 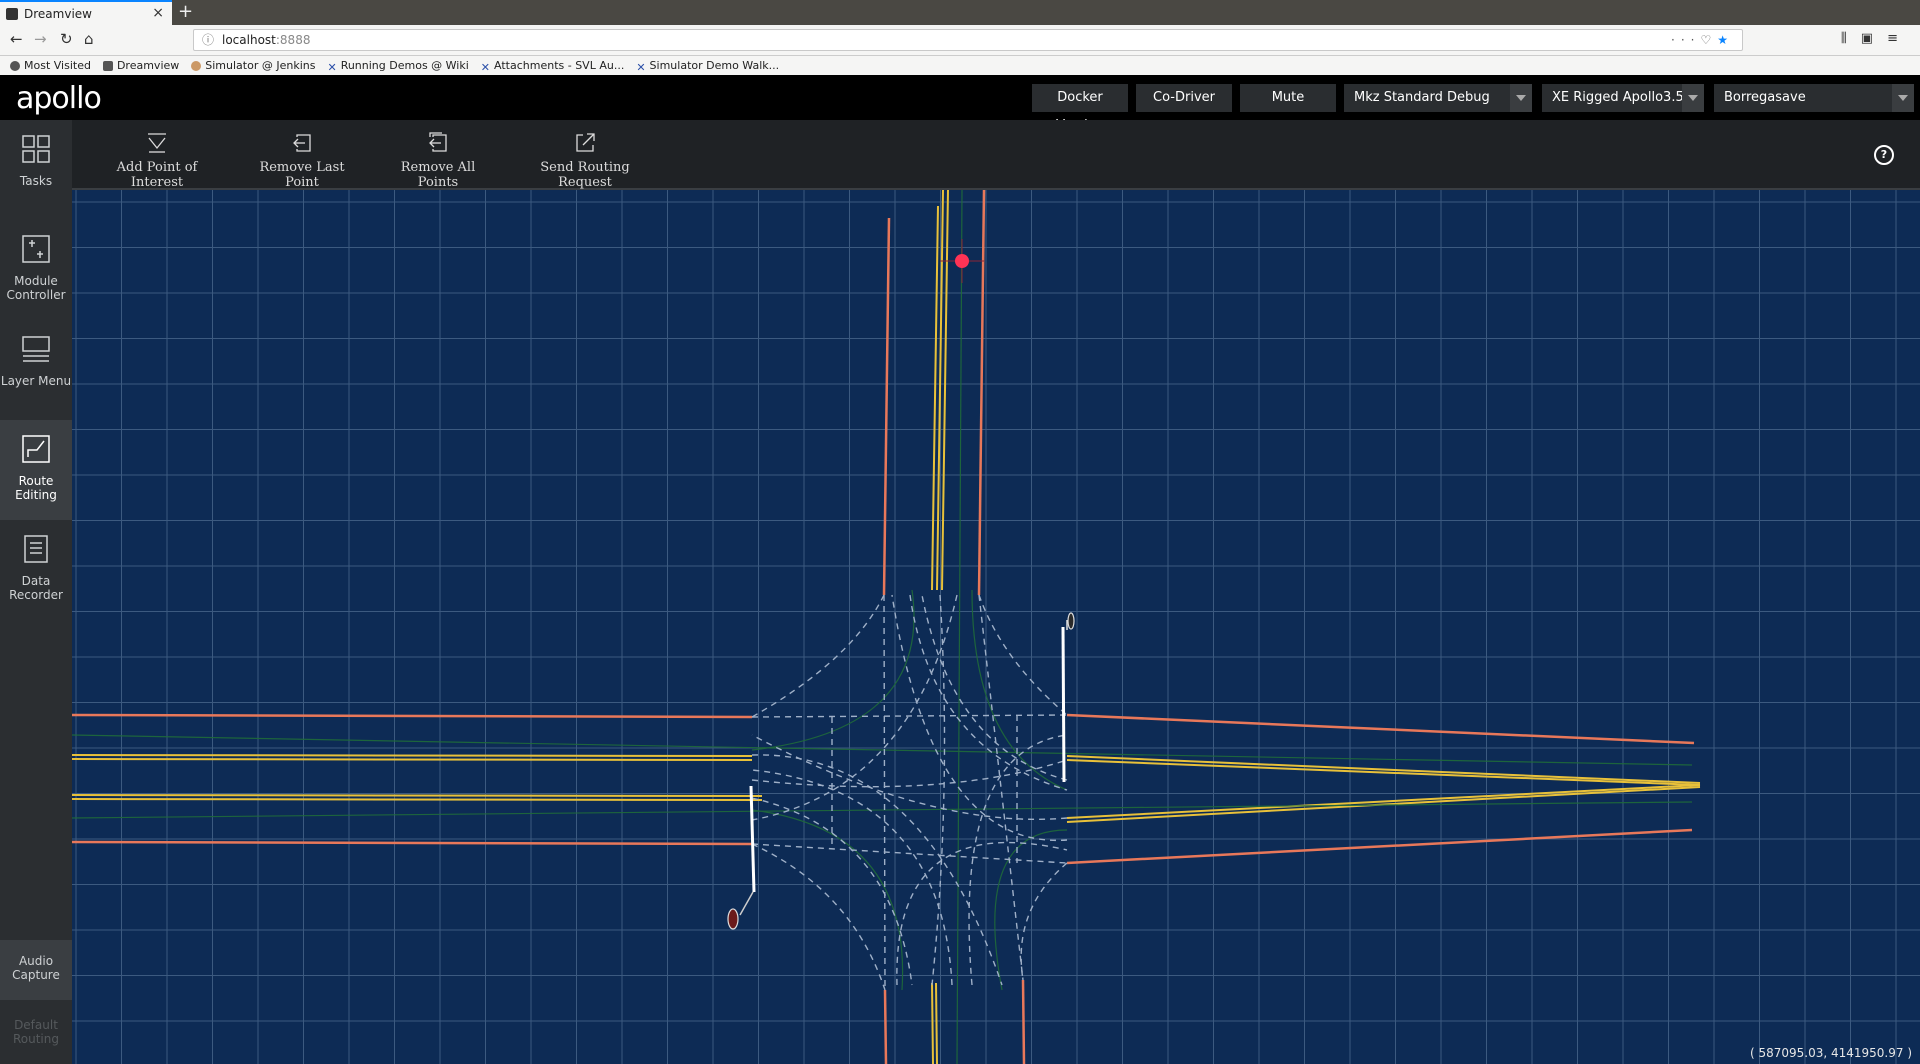 What do you see at coordinates (140, 65) in the screenshot?
I see `bookmark-item: Dreamview` at bounding box center [140, 65].